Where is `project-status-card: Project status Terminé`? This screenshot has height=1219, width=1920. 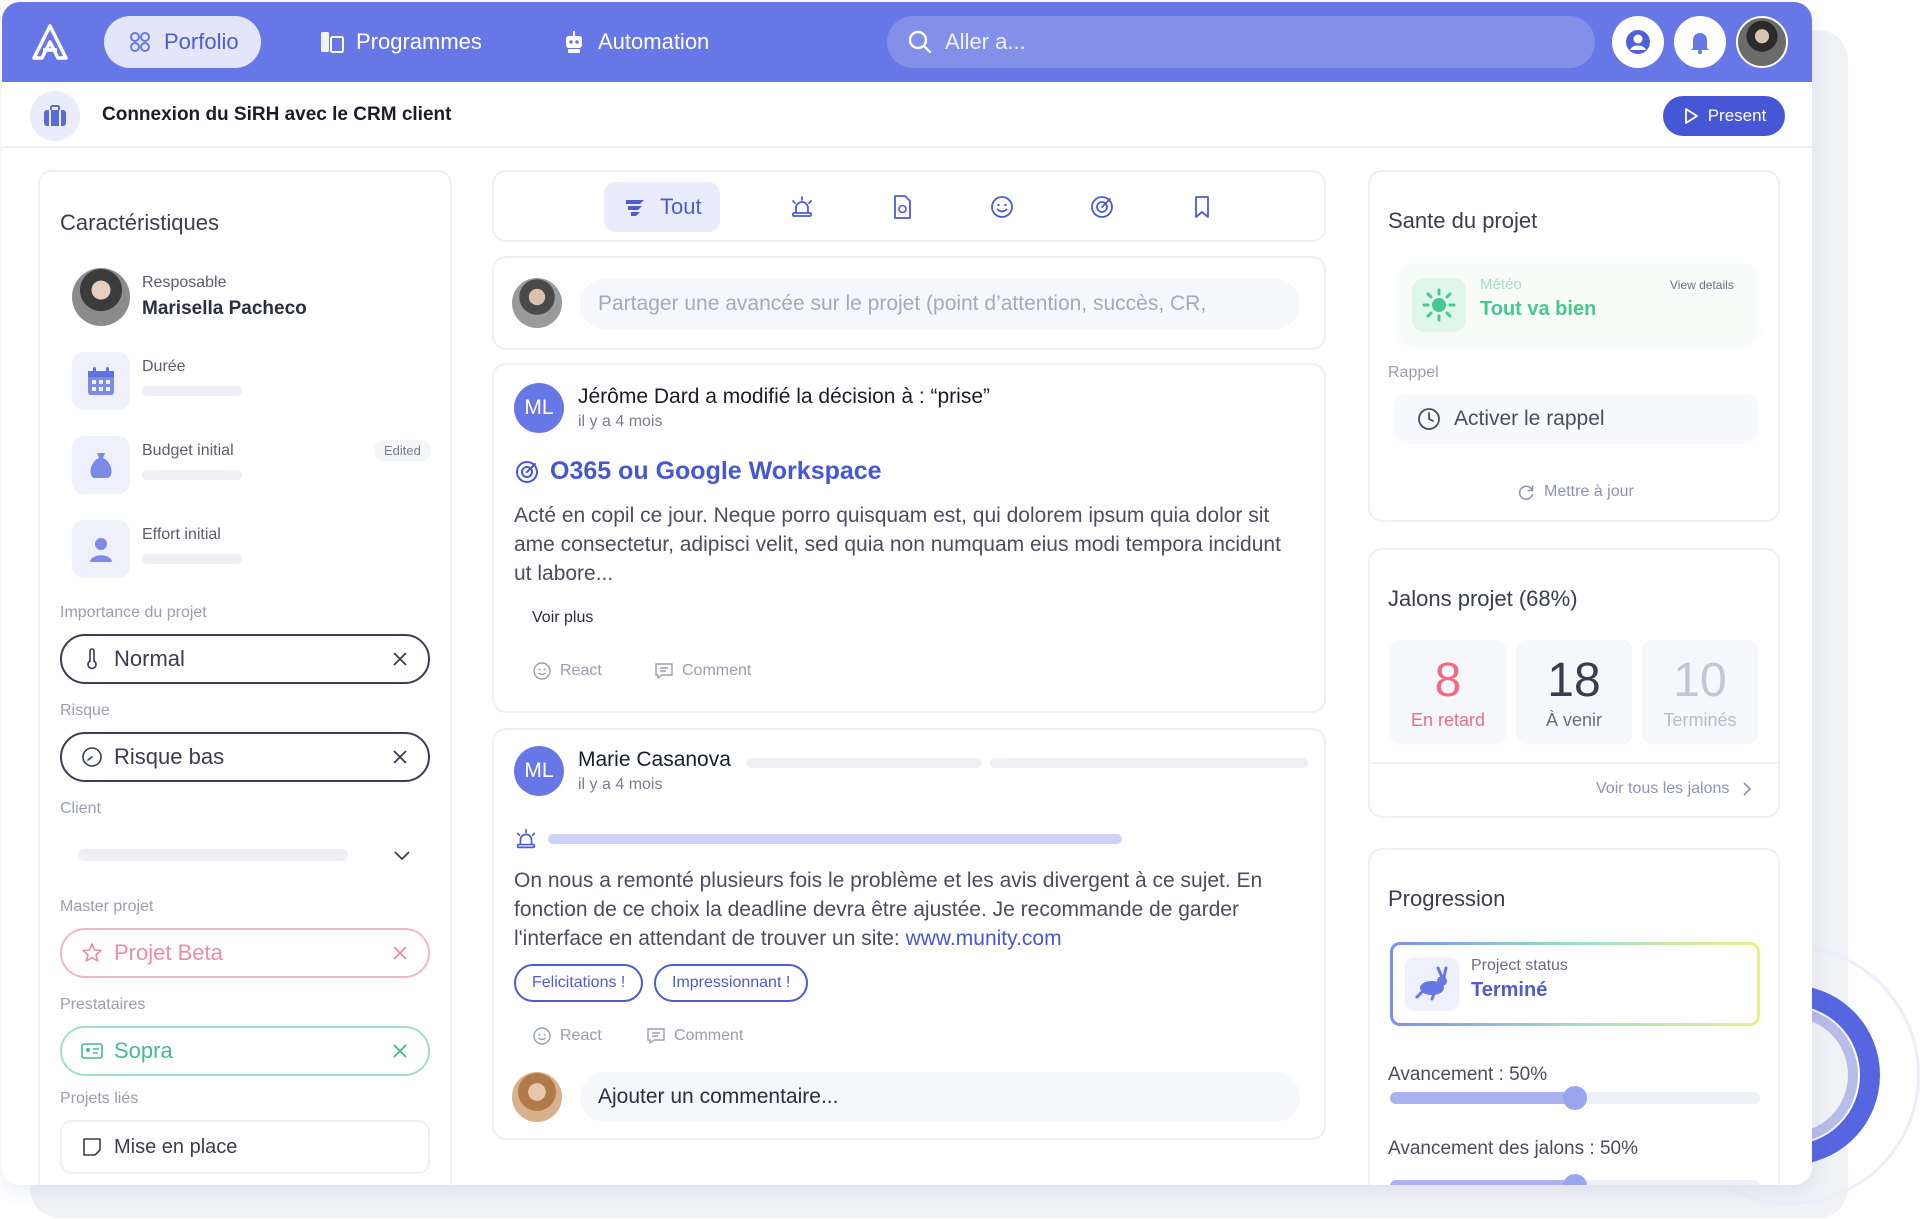
project-status-card: Project status Terminé is located at coordinates (1575, 984).